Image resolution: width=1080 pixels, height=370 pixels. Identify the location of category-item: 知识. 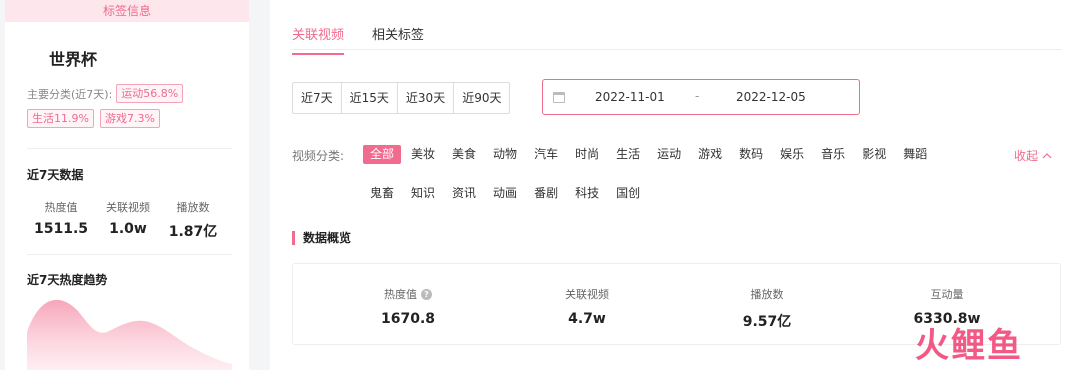
(423, 193).